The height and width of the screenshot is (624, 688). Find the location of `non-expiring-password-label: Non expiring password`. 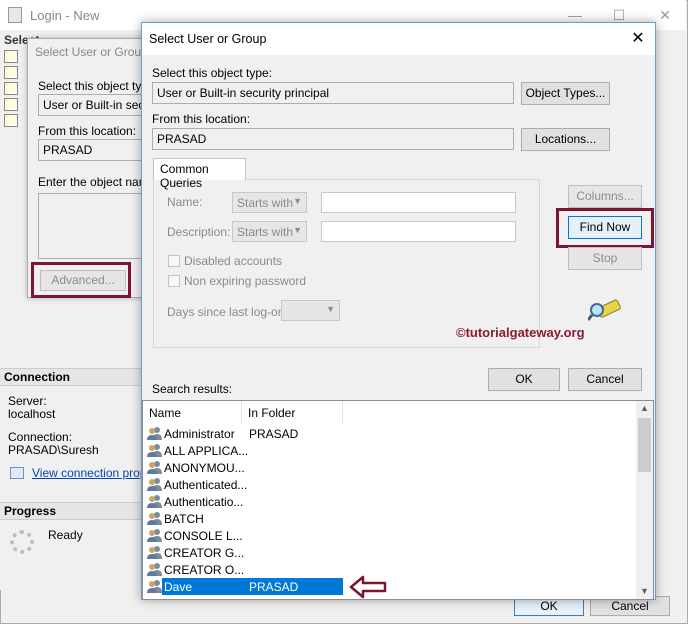

non-expiring-password-label: Non expiring password is located at coordinates (245, 281).